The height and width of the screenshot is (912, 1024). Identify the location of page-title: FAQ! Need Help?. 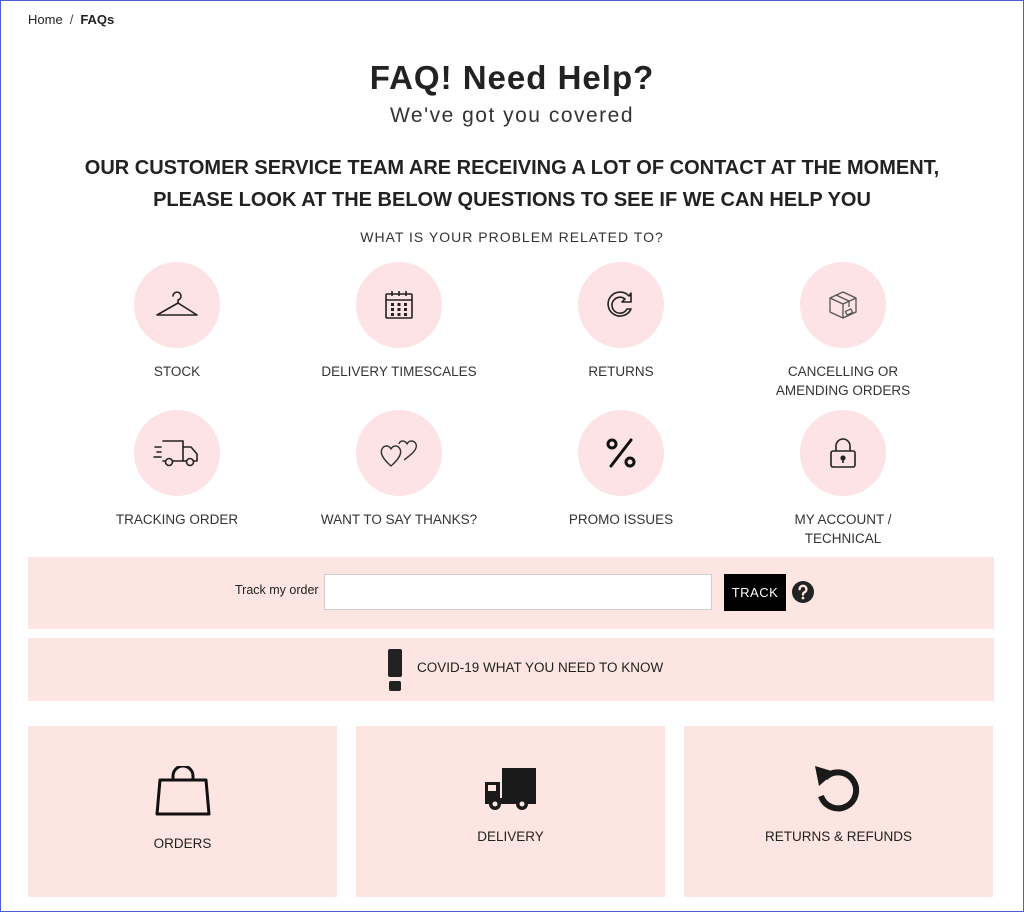
(512, 77).